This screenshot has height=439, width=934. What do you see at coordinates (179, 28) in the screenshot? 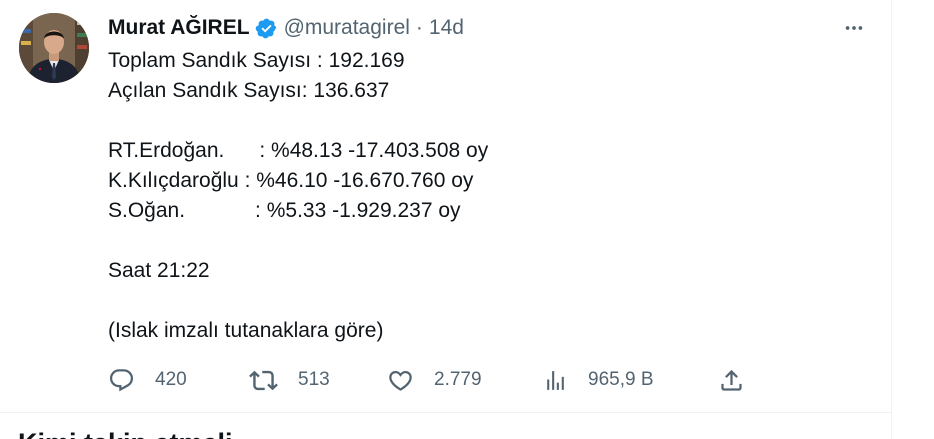
I see `author-name: Murat AĞIREL` at bounding box center [179, 28].